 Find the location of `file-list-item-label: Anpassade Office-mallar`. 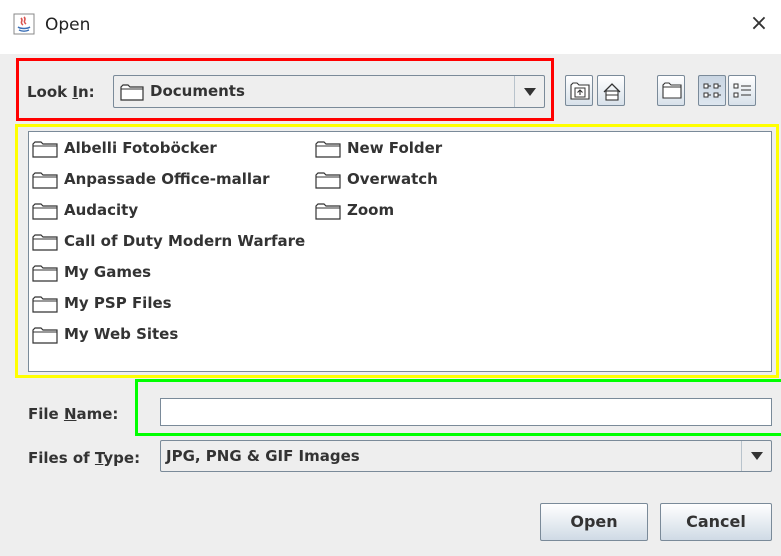

file-list-item-label: Anpassade Office-mallar is located at coordinates (167, 179).